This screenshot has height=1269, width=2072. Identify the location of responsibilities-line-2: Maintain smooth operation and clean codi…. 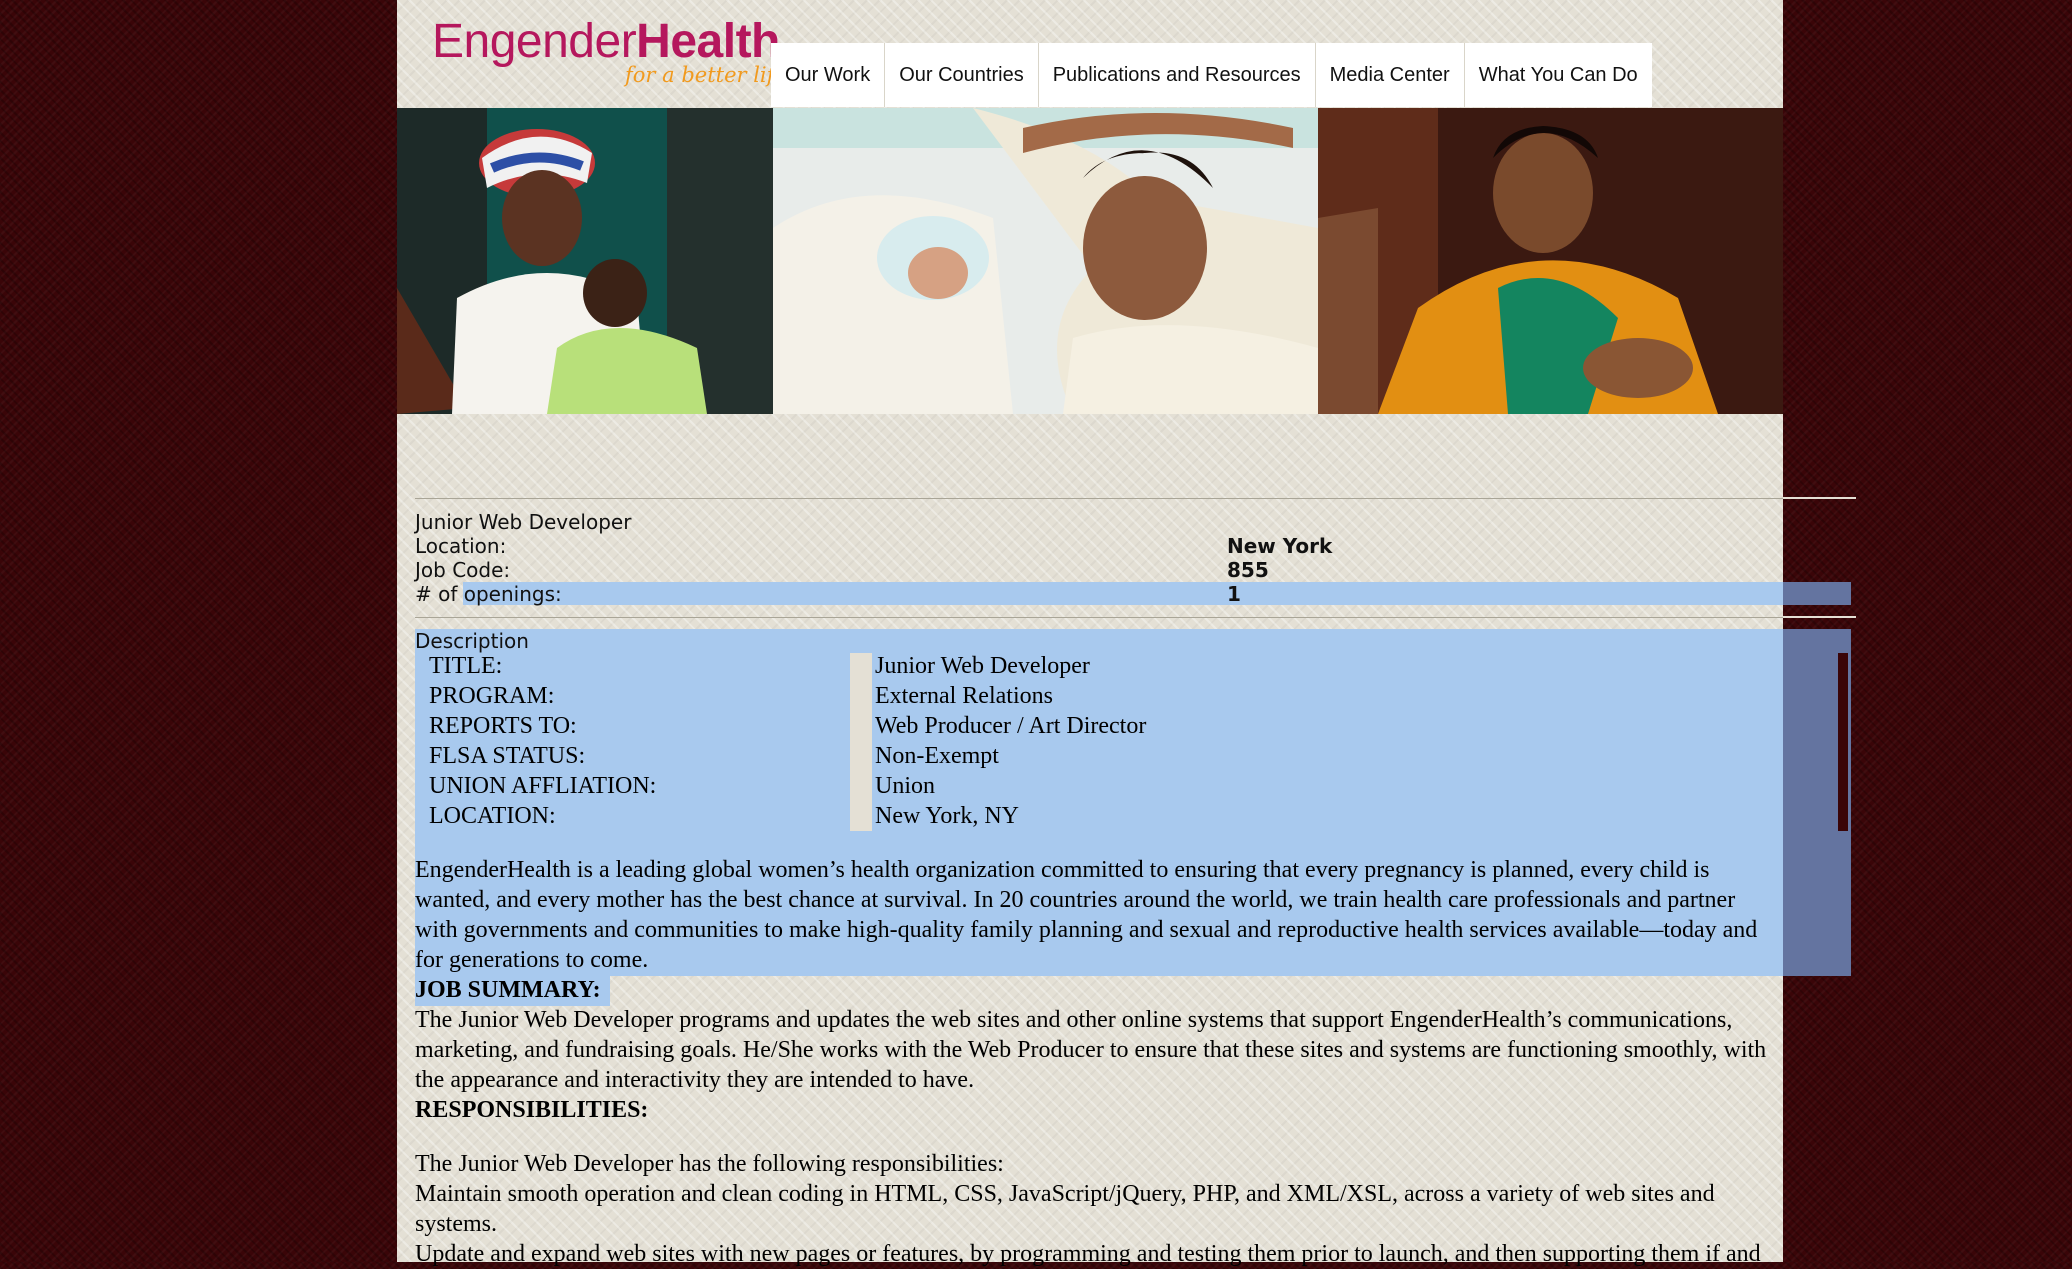
(1065, 1194).